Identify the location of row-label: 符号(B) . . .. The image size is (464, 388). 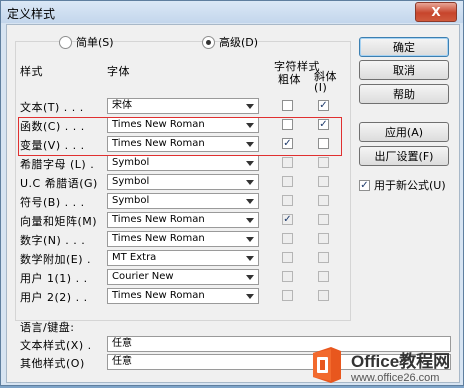
(52, 202).